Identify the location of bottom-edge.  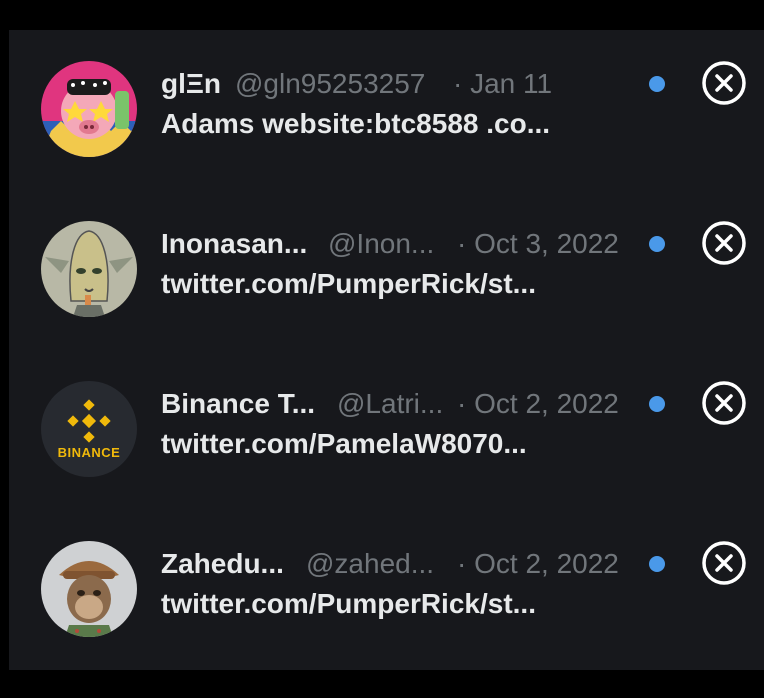
(382, 684).